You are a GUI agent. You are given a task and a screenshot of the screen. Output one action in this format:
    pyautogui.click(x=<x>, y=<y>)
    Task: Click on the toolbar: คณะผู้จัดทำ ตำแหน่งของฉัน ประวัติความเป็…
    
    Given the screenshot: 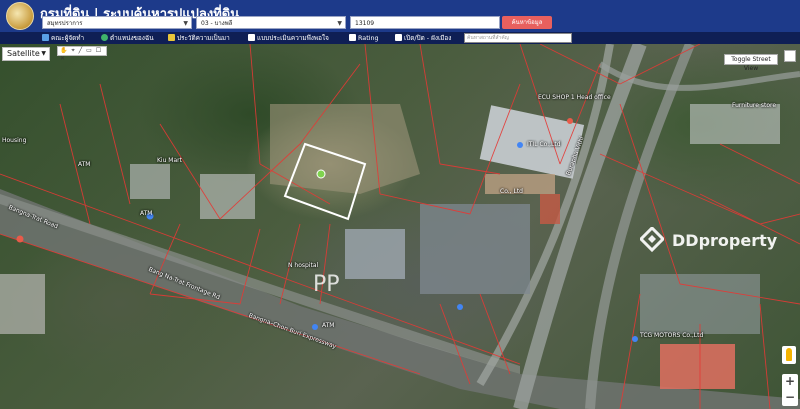 What is the action you would take?
    pyautogui.click(x=400, y=38)
    